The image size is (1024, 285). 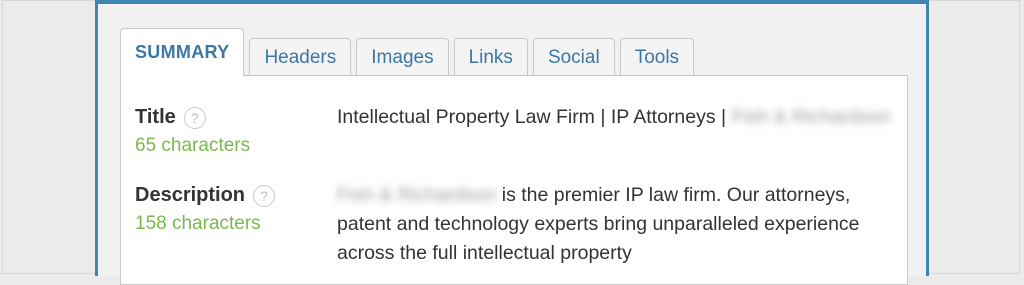 What do you see at coordinates (192, 131) in the screenshot?
I see `title-row: Title ? 65 characters` at bounding box center [192, 131].